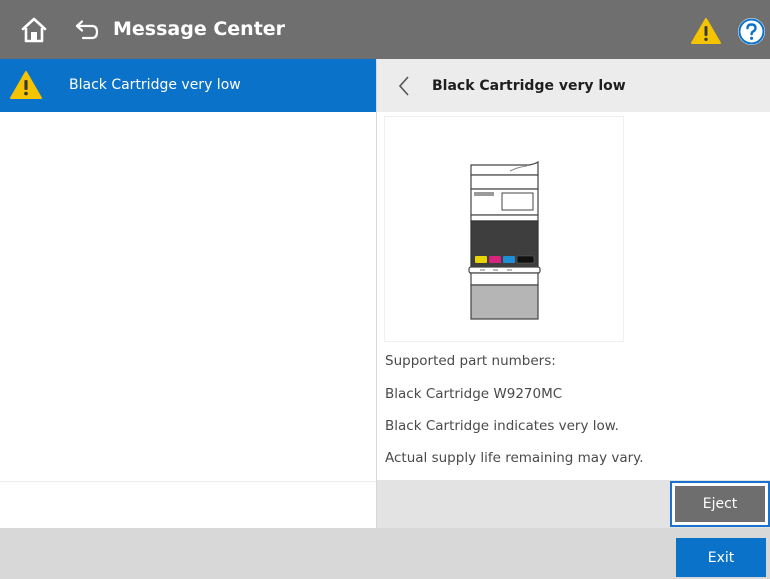 This screenshot has height=579, width=770. I want to click on eject-button-label: Eject, so click(720, 504).